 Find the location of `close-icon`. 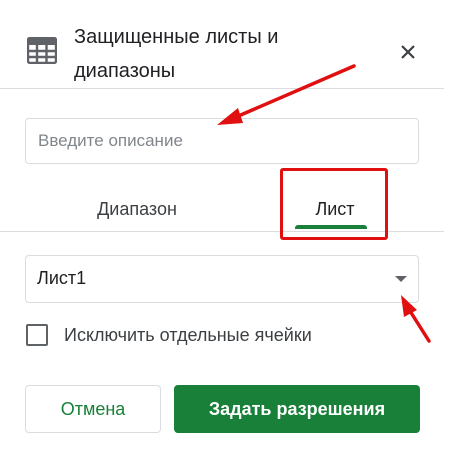

close-icon is located at coordinates (408, 52).